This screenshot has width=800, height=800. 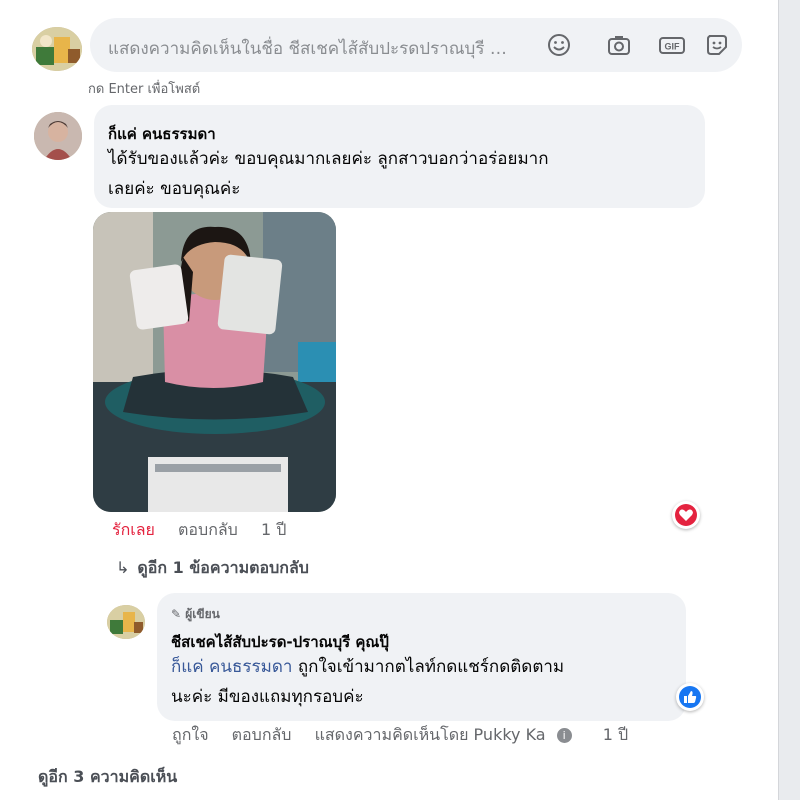 I want to click on page-avatar, so click(x=57, y=49).